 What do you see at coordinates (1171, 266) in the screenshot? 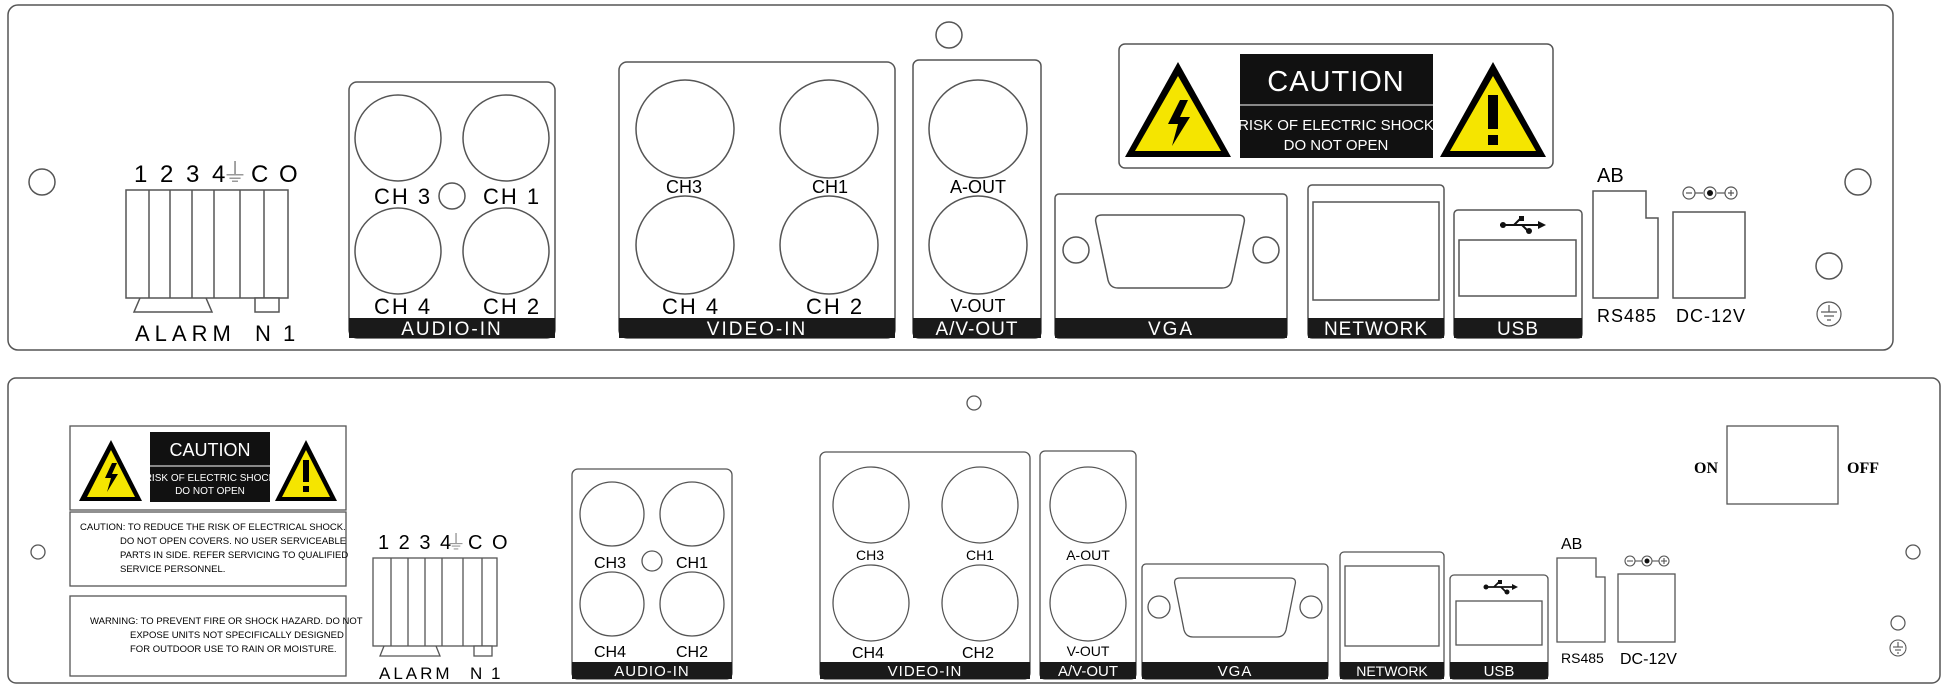
I see `vga-port-group: VGA` at bounding box center [1171, 266].